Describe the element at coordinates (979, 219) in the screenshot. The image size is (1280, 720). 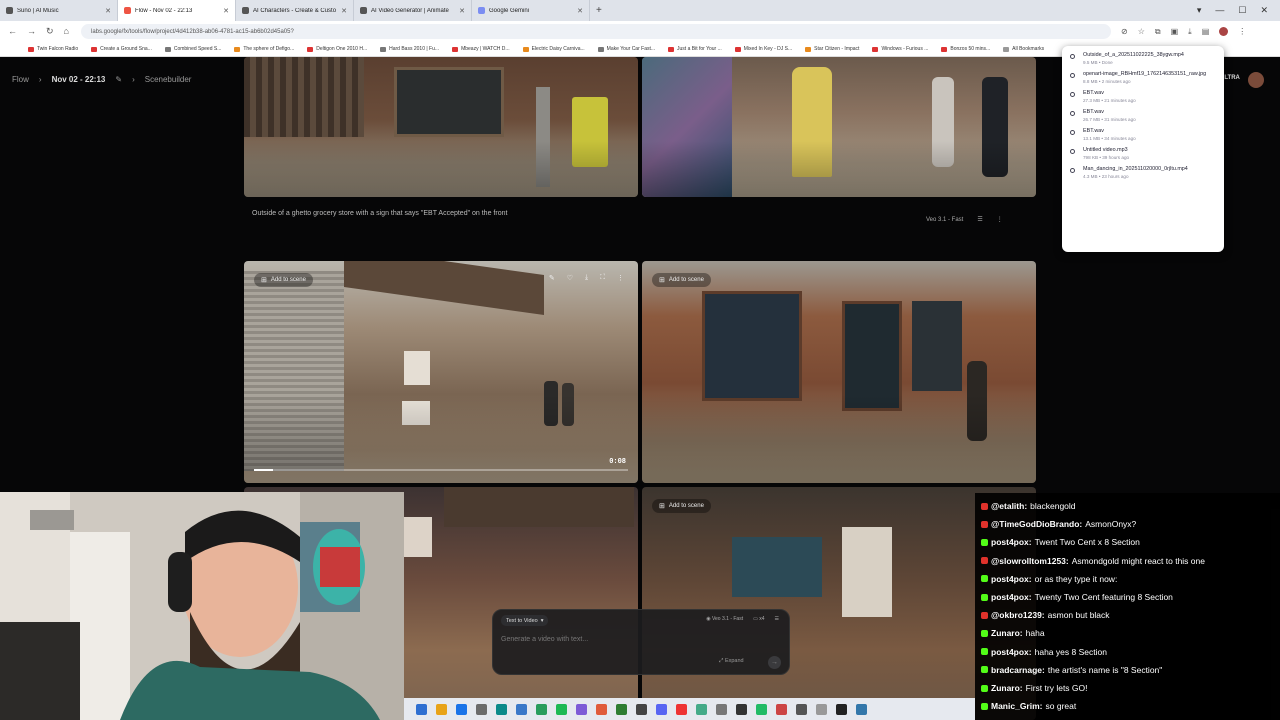
I see `settings-sliders-icon: ☰` at that location.